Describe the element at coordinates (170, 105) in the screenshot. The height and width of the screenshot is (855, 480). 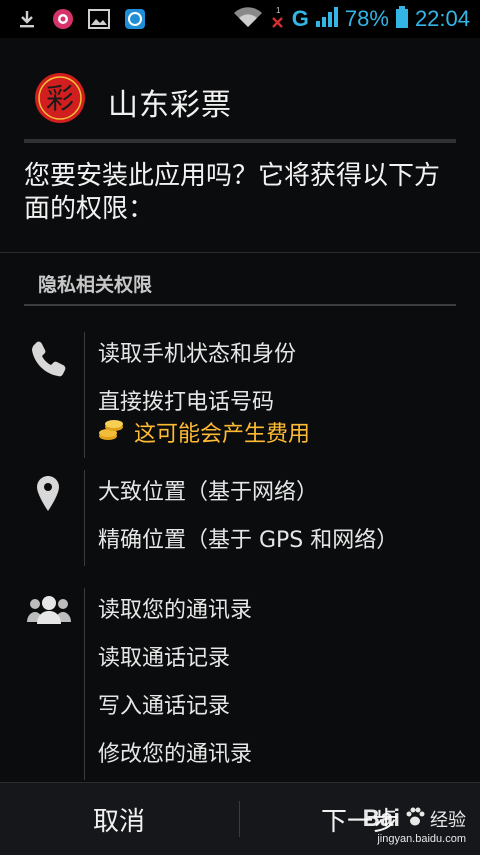
I see `app-name: 山东彩票` at that location.